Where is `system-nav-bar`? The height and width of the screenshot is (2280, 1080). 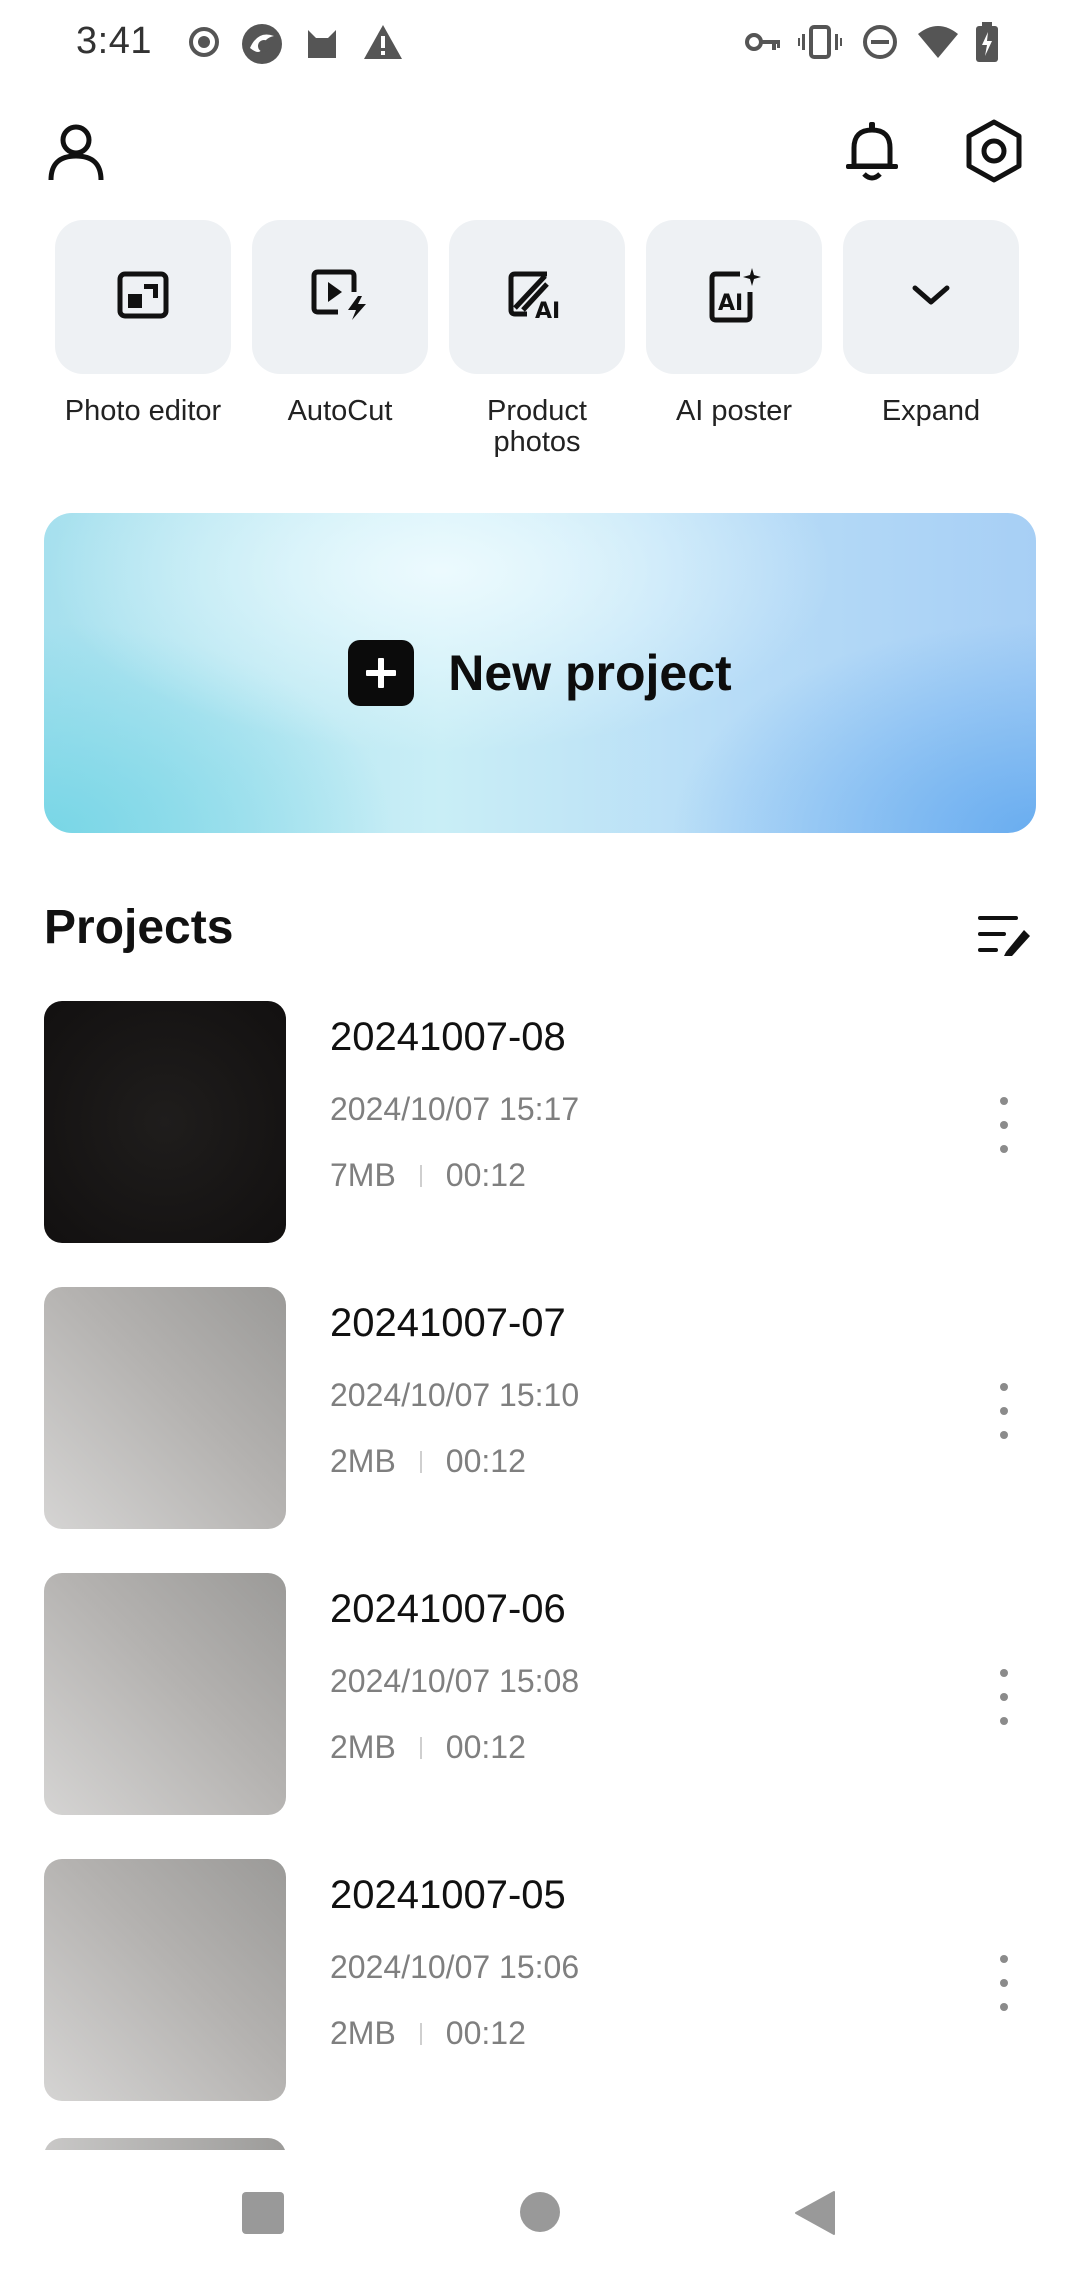
system-nav-bar is located at coordinates (540, 2215).